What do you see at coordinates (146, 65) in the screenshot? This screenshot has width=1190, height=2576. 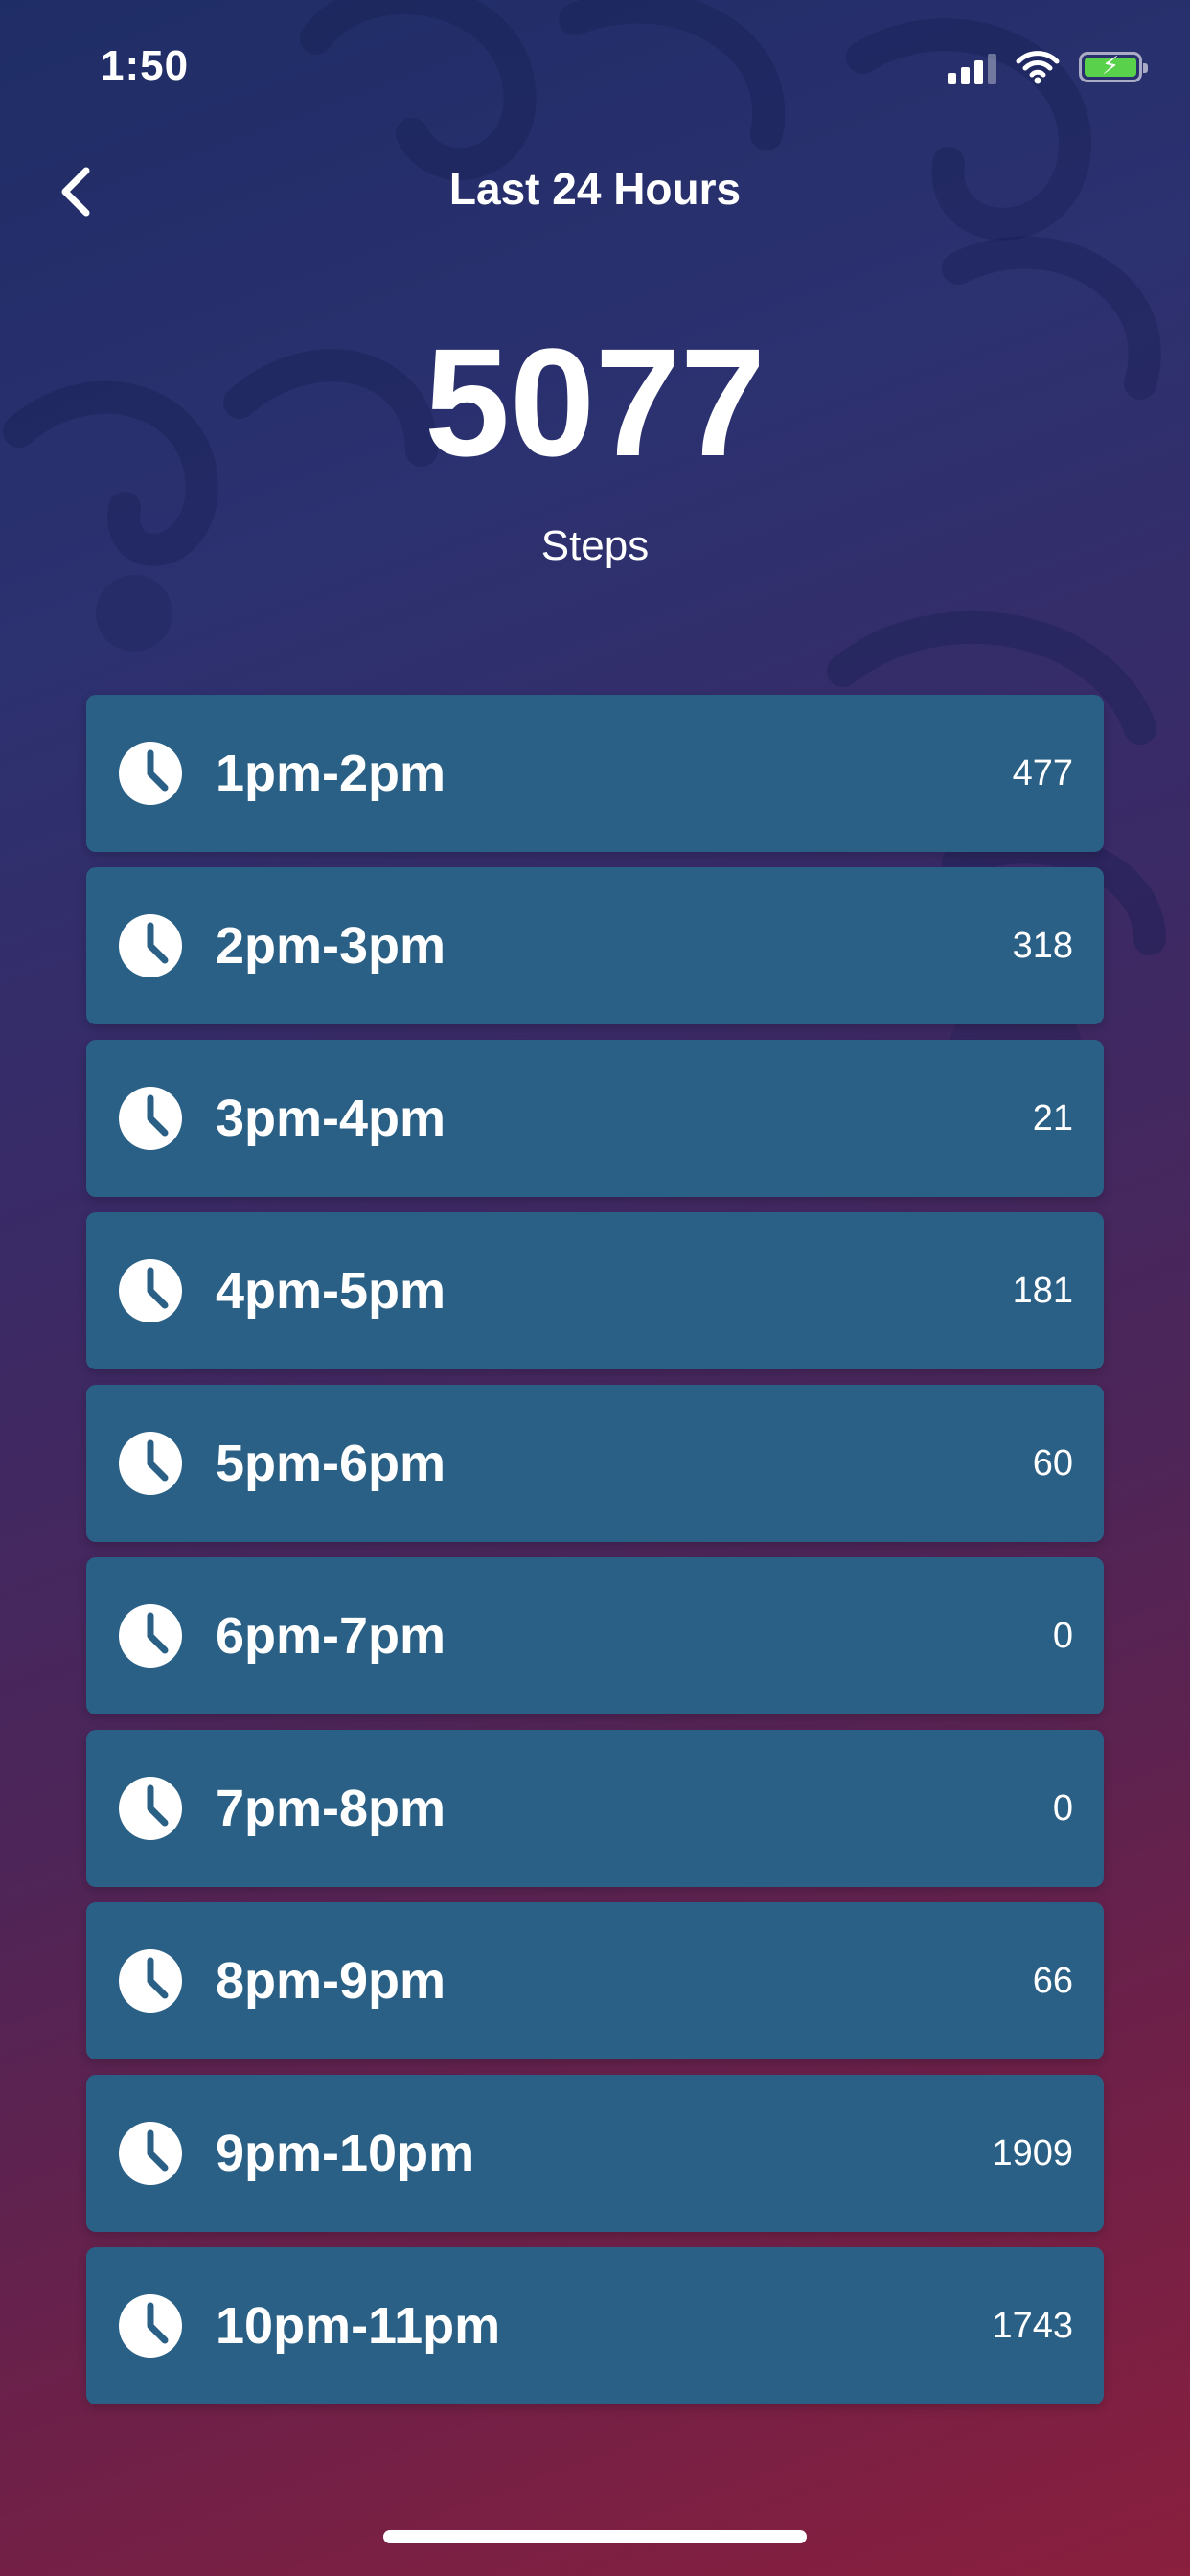 I see `status-time: 1:50` at bounding box center [146, 65].